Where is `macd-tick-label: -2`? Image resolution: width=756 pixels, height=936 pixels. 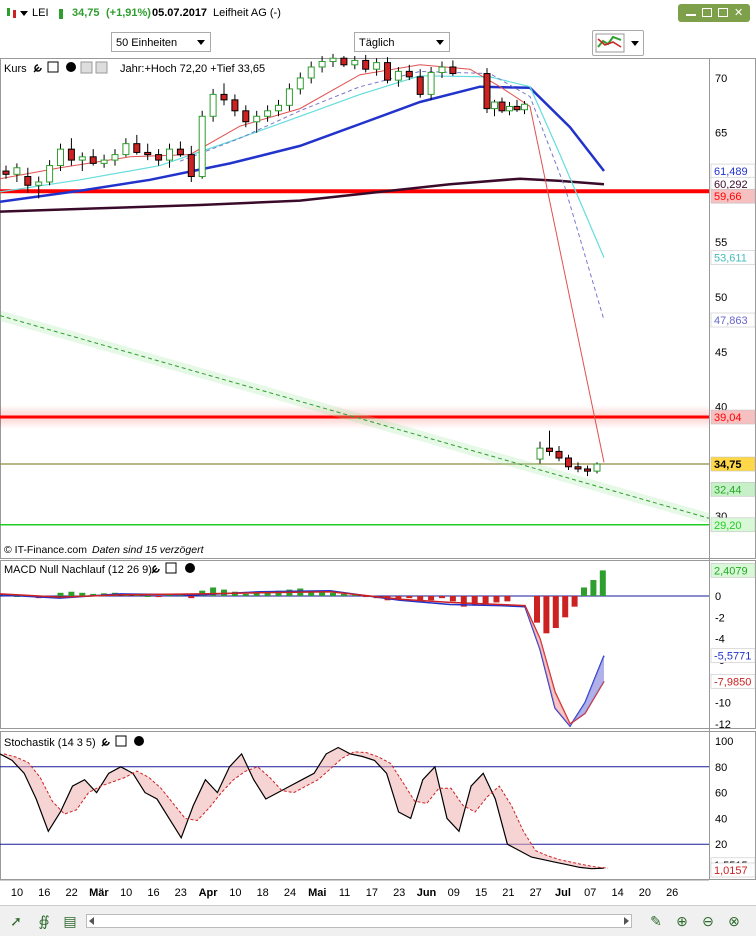 macd-tick-label: -2 is located at coordinates (720, 618).